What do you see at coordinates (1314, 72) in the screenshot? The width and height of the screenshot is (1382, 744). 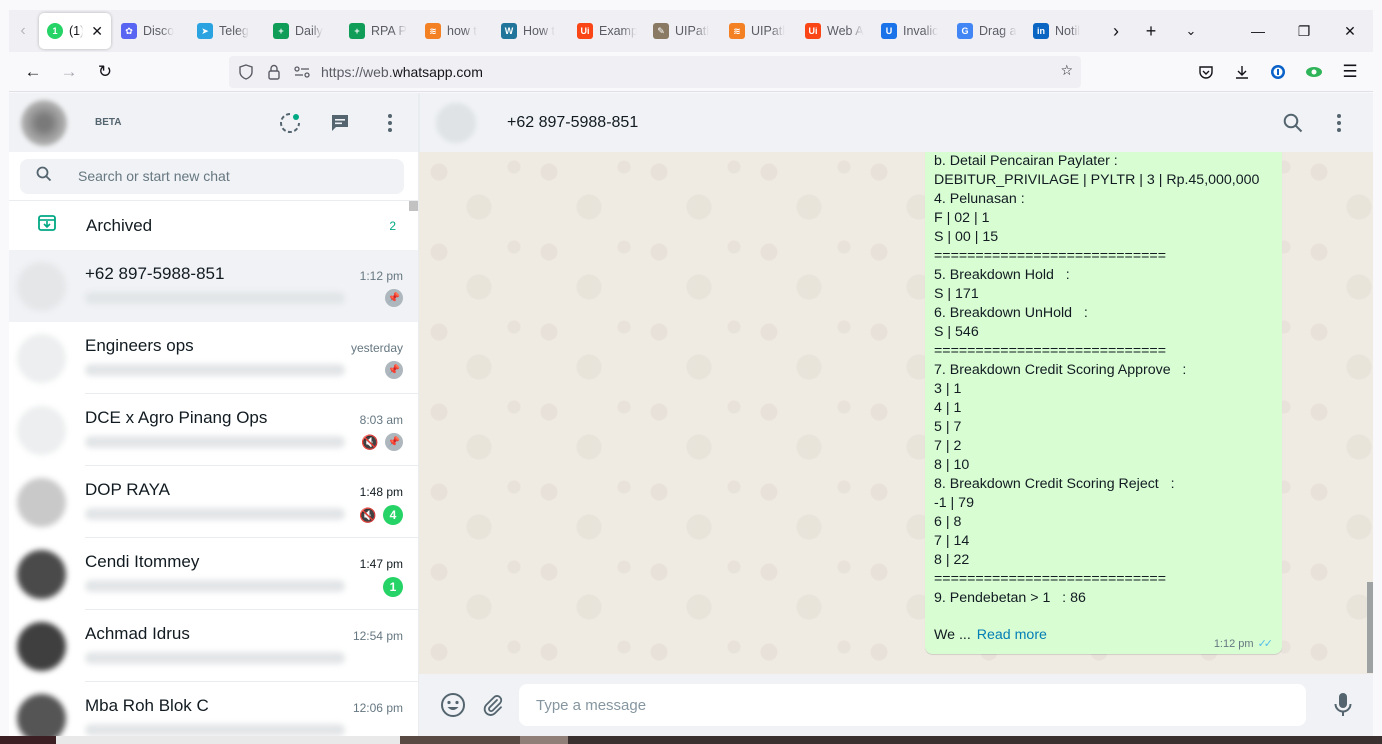 I see `extension-eye-icon` at bounding box center [1314, 72].